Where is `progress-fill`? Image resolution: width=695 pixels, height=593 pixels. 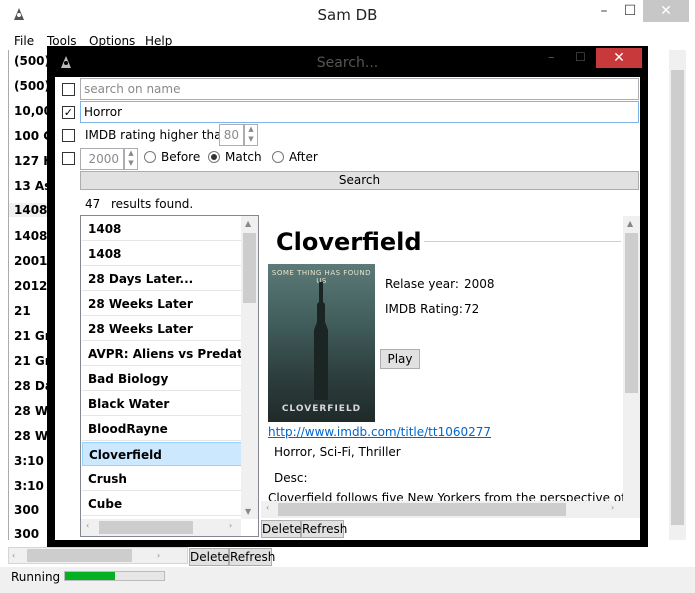 progress-fill is located at coordinates (90, 576).